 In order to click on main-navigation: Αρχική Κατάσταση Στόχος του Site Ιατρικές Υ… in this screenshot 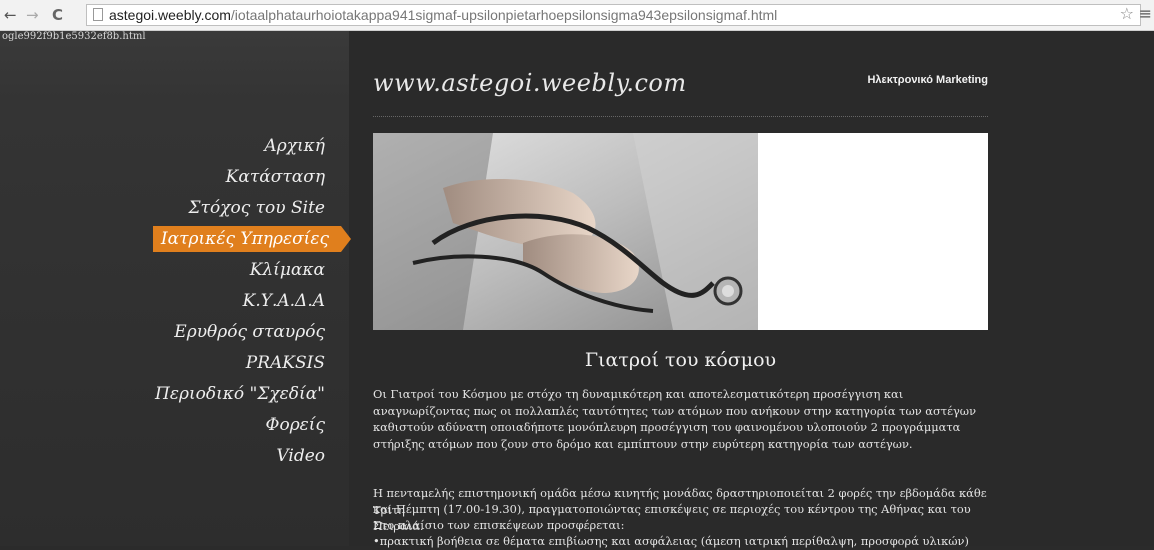, I will do `click(252, 301)`.